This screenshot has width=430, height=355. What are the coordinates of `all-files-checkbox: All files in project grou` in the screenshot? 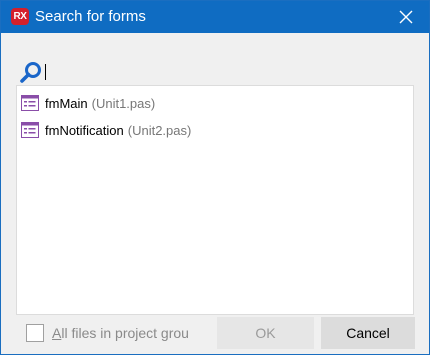 It's located at (112, 333).